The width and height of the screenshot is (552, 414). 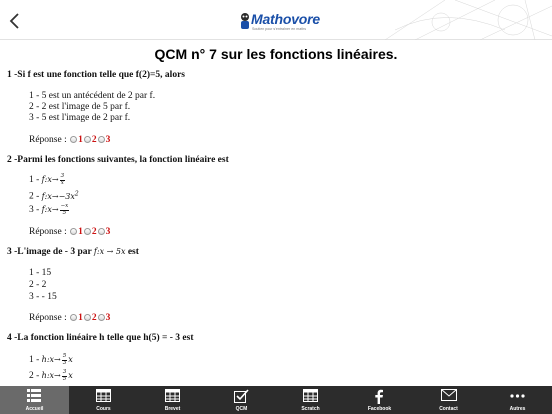 What do you see at coordinates (34, 409) in the screenshot?
I see `tab-label: Accueil` at bounding box center [34, 409].